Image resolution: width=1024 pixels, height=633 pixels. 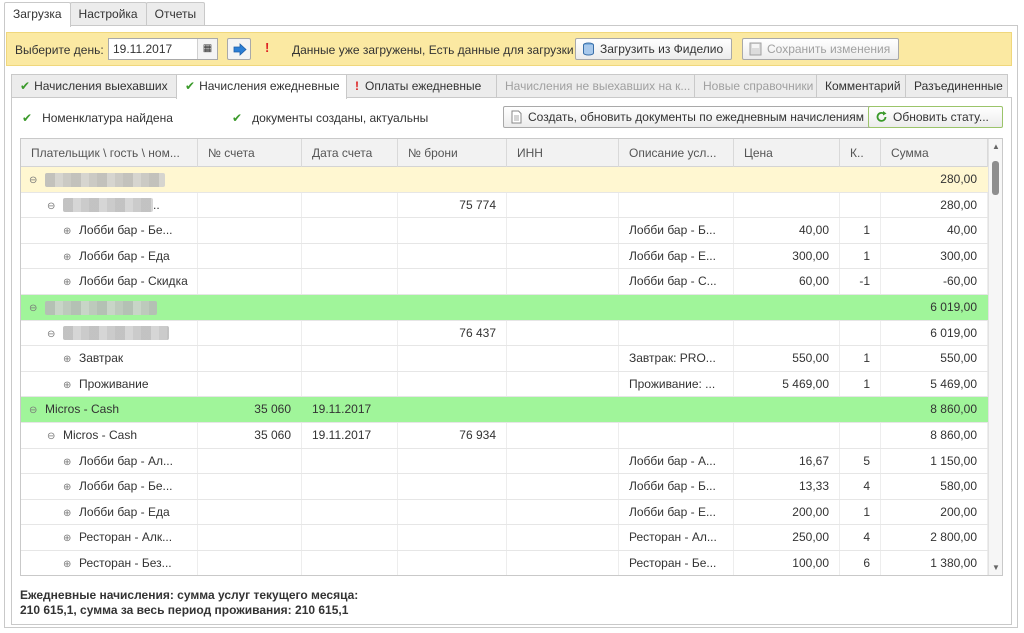 What do you see at coordinates (755, 86) in the screenshot?
I see `tab-new-directories: Новые справочники` at bounding box center [755, 86].